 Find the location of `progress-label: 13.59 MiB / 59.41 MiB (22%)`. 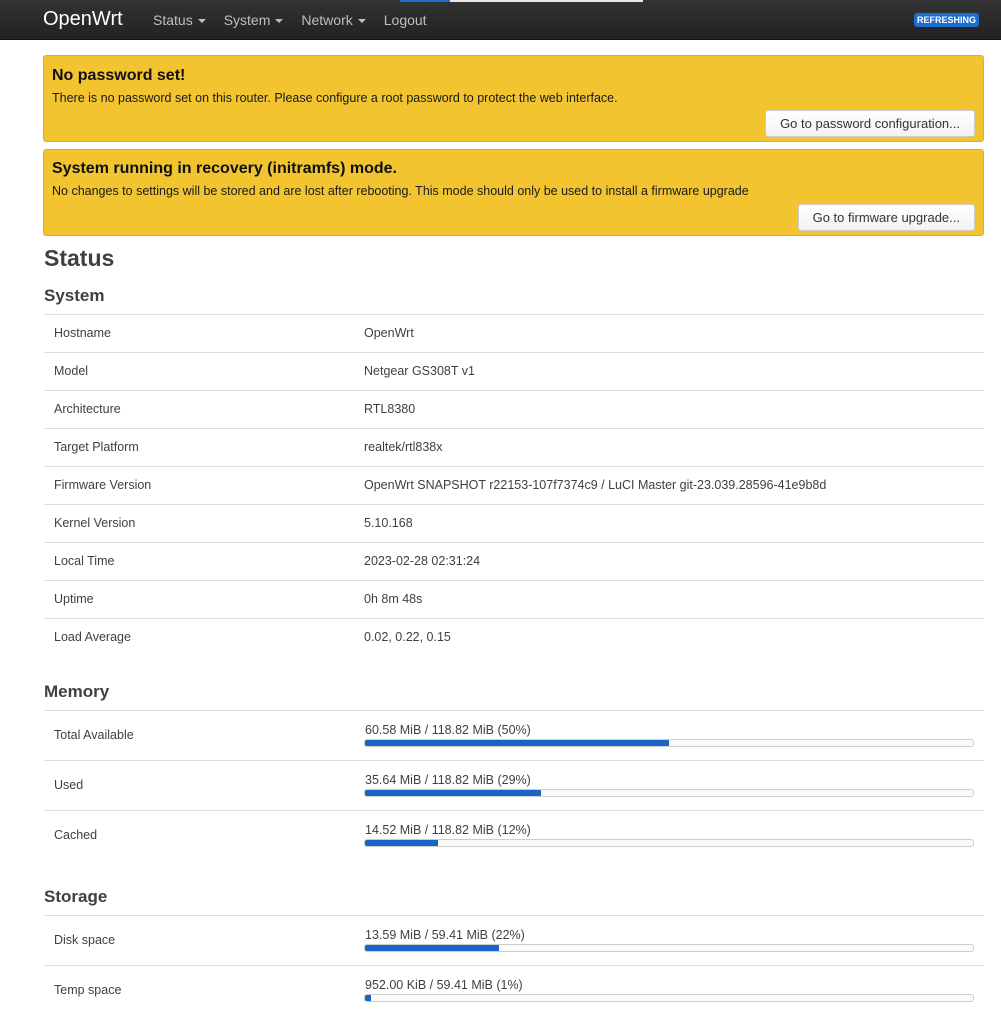

progress-label: 13.59 MiB / 59.41 MiB (22%) is located at coordinates (445, 935).